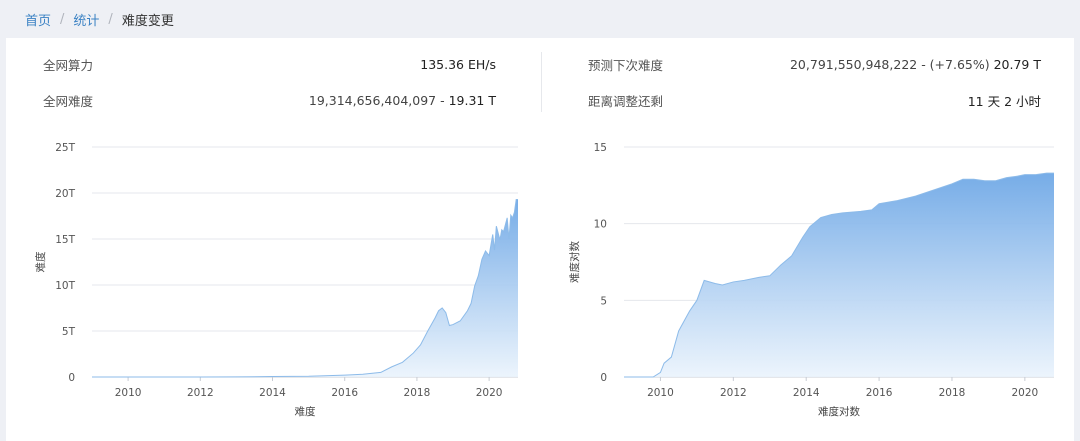 This screenshot has height=441, width=1080. What do you see at coordinates (68, 101) in the screenshot?
I see `difficulty-label: 全网难度` at bounding box center [68, 101].